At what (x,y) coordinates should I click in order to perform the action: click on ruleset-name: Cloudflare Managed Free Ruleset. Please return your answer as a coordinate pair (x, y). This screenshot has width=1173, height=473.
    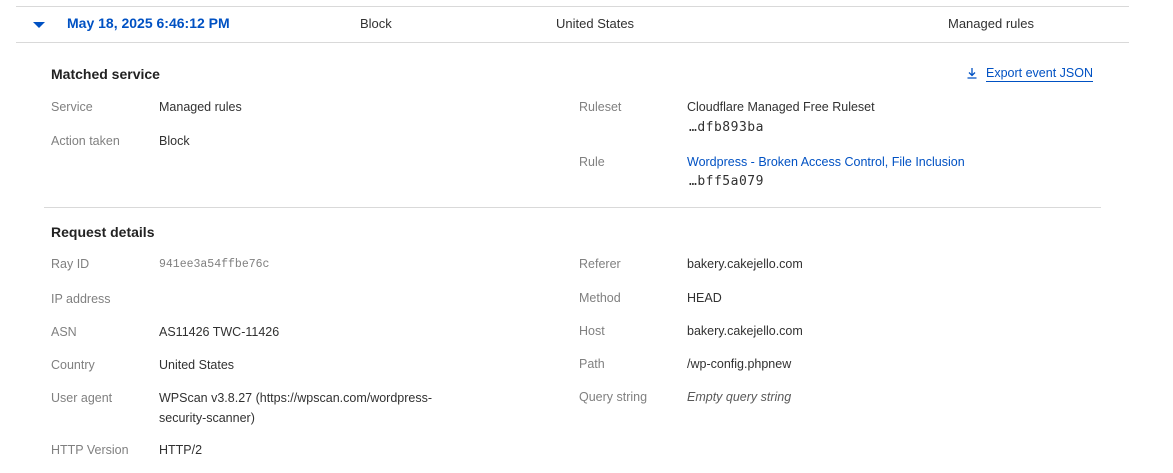
    Looking at the image, I should click on (781, 107).